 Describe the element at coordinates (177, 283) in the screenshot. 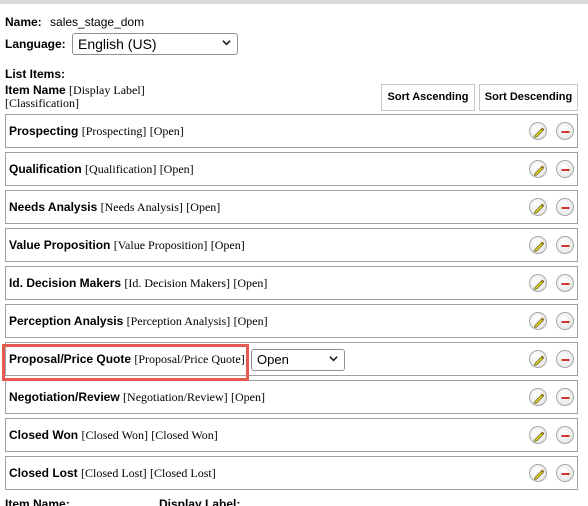

I see `list-item-display-label: [Id. Decision Makers]` at that location.